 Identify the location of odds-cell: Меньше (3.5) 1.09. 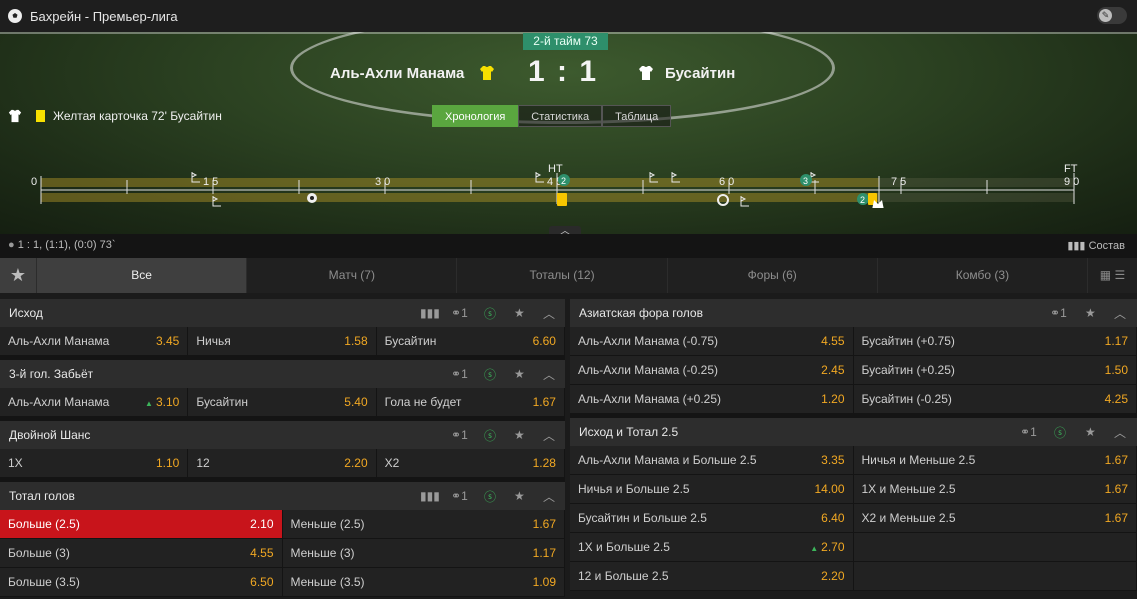
(424, 582).